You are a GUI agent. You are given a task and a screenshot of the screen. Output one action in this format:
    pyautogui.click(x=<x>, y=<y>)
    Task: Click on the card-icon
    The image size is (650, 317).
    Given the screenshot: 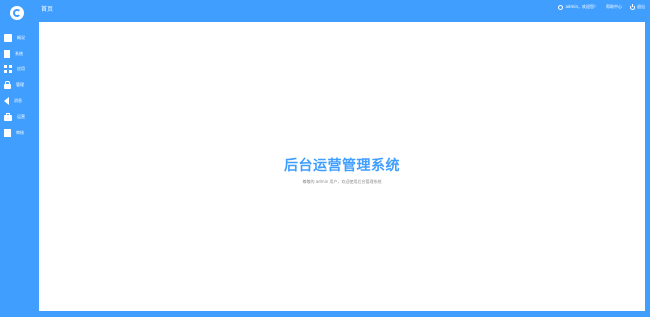 What is the action you would take?
    pyautogui.click(x=8, y=37)
    